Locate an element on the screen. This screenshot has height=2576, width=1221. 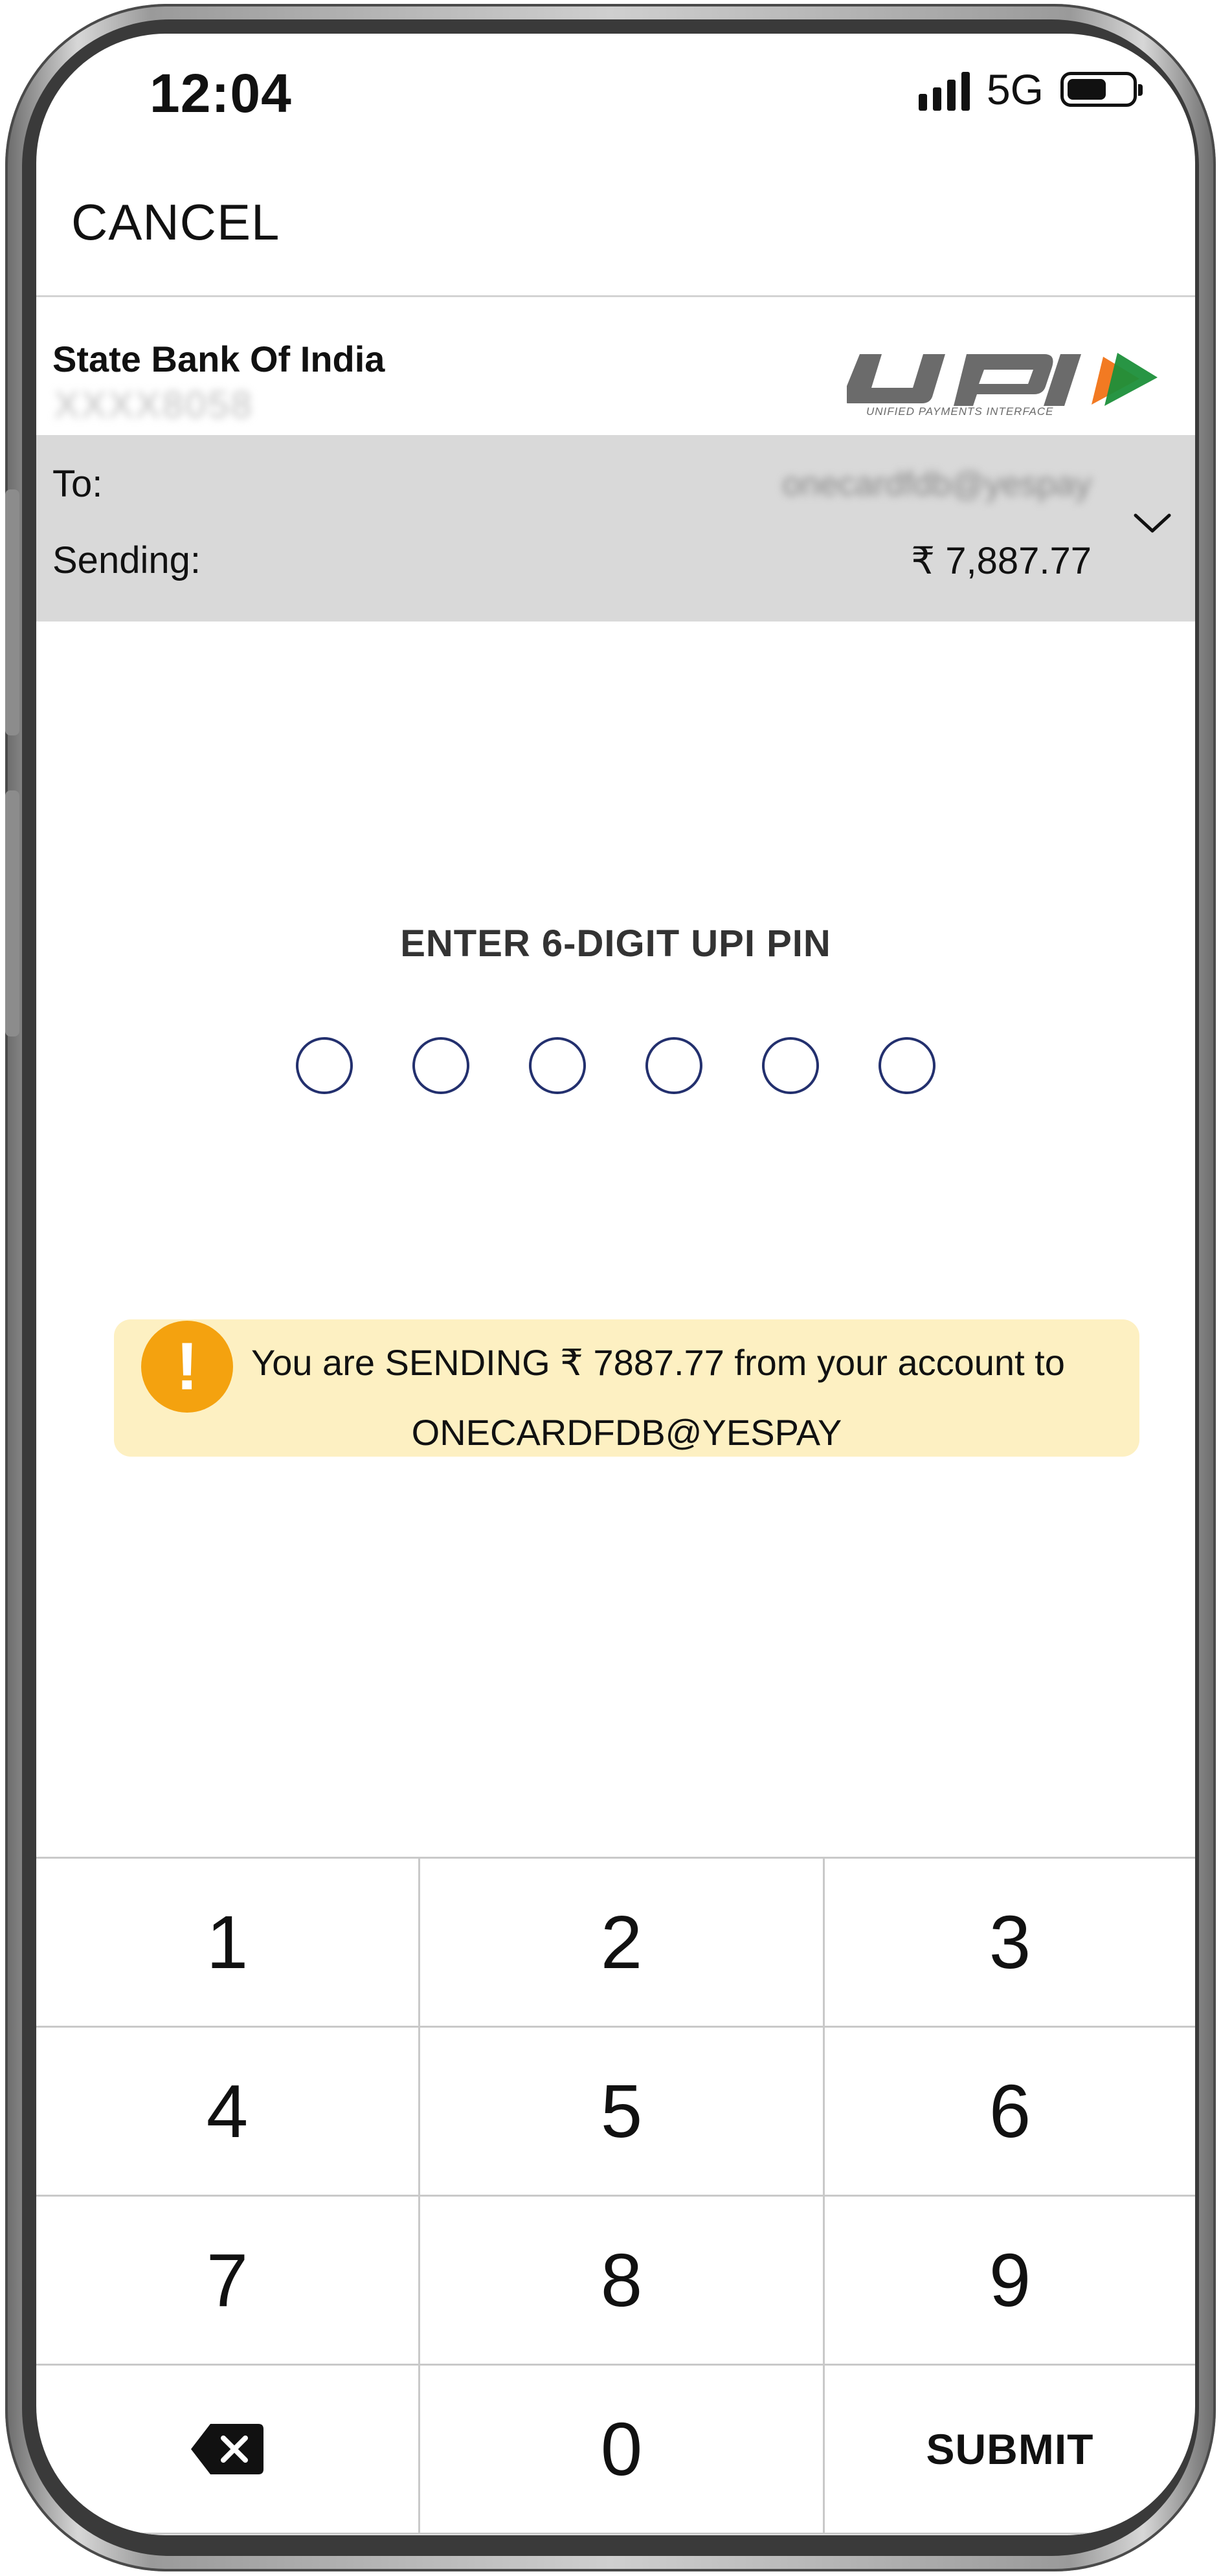
upi-logo: UNIFIED PAYMENTS INTERFACE is located at coordinates (1002, 385).